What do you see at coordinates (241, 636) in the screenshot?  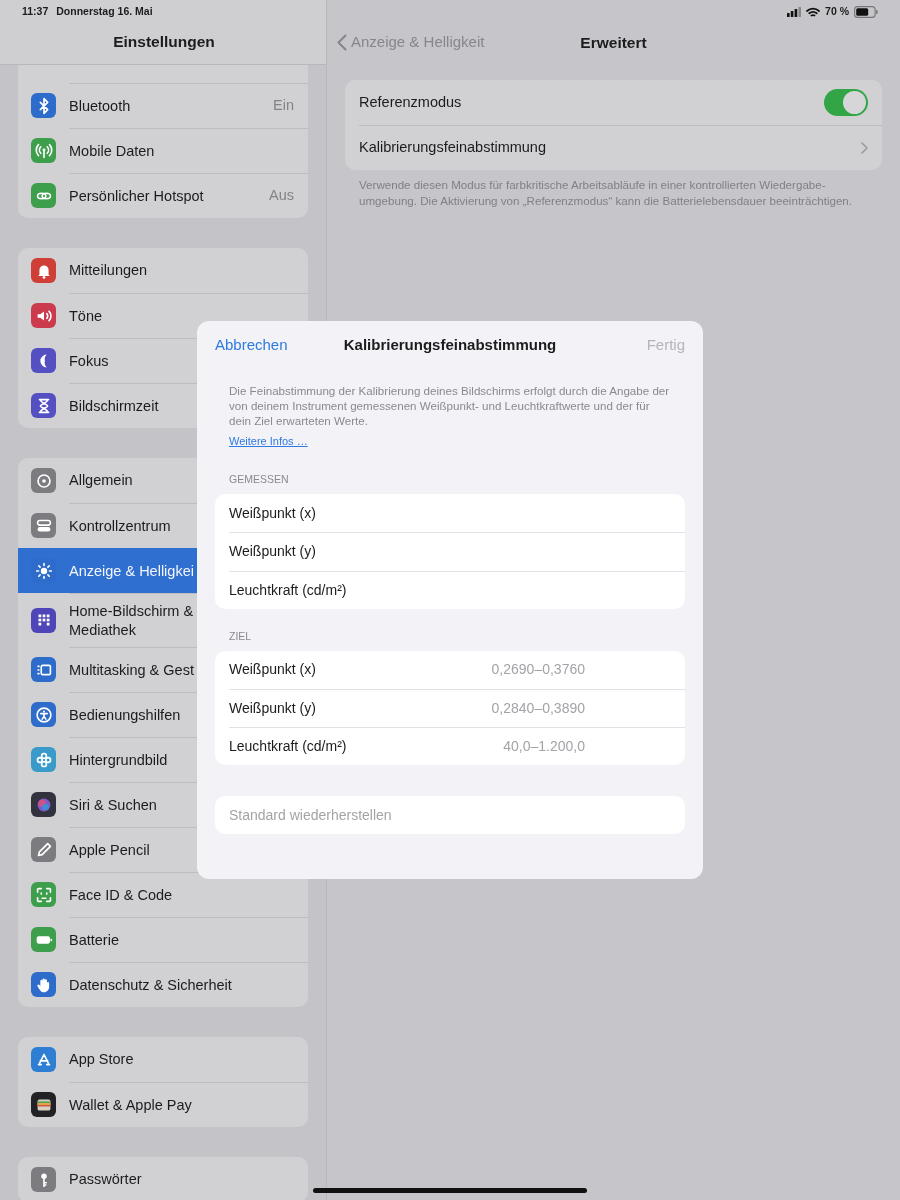 I see `section-header: ZIEL` at bounding box center [241, 636].